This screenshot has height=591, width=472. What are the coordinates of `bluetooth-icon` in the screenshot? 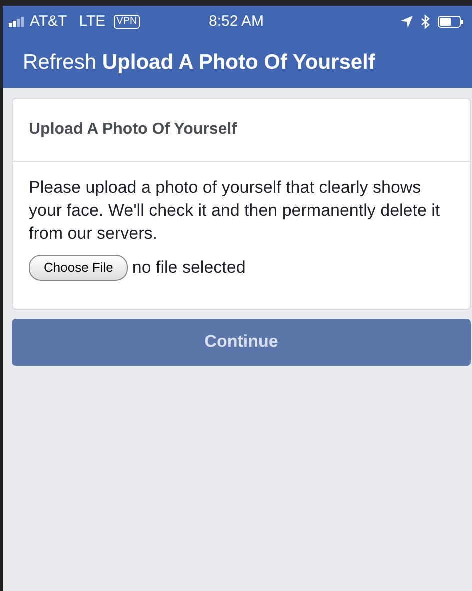 It's located at (425, 22).